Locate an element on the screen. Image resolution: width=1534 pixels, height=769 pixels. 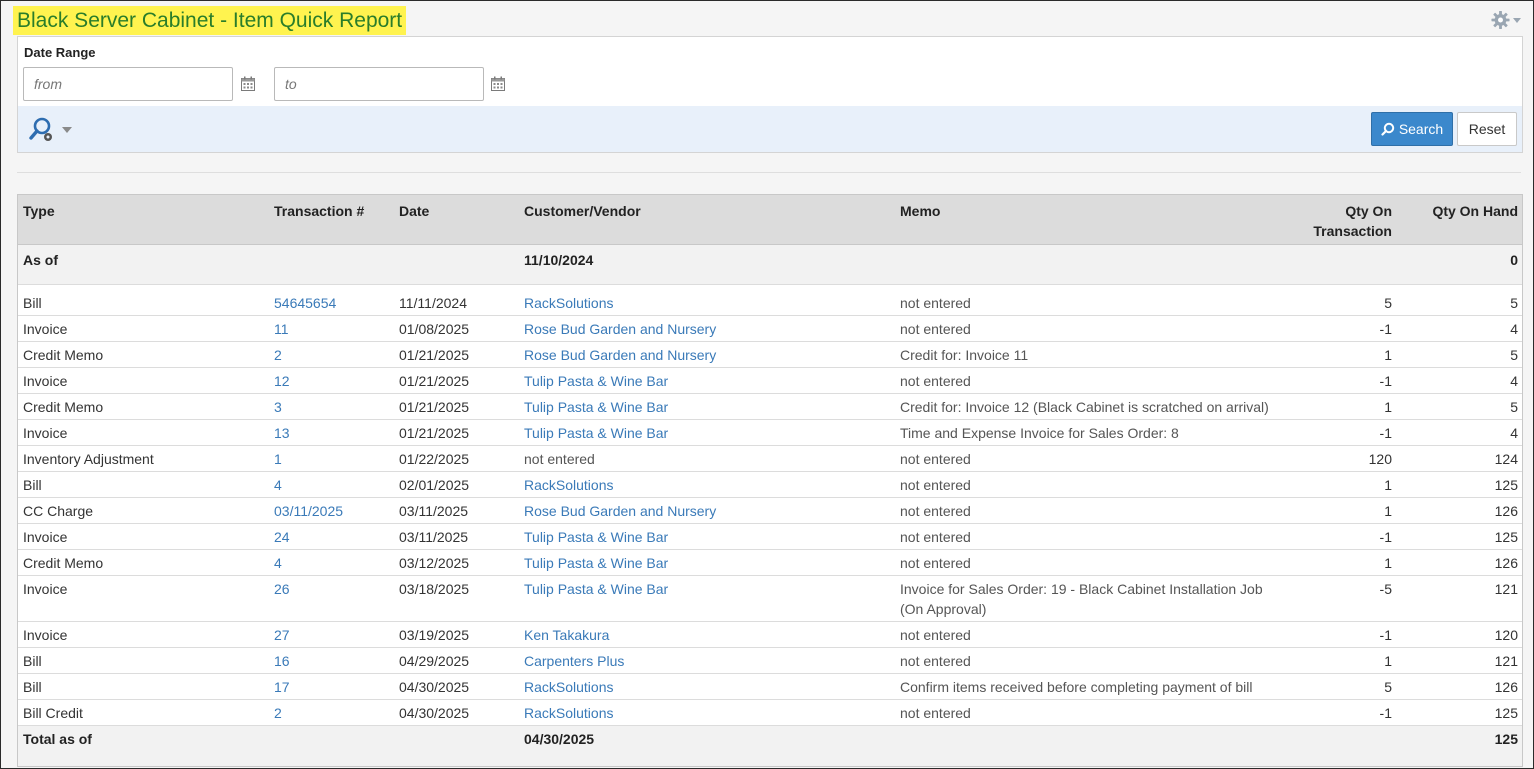
search-options-menu is located at coordinates (53, 130).